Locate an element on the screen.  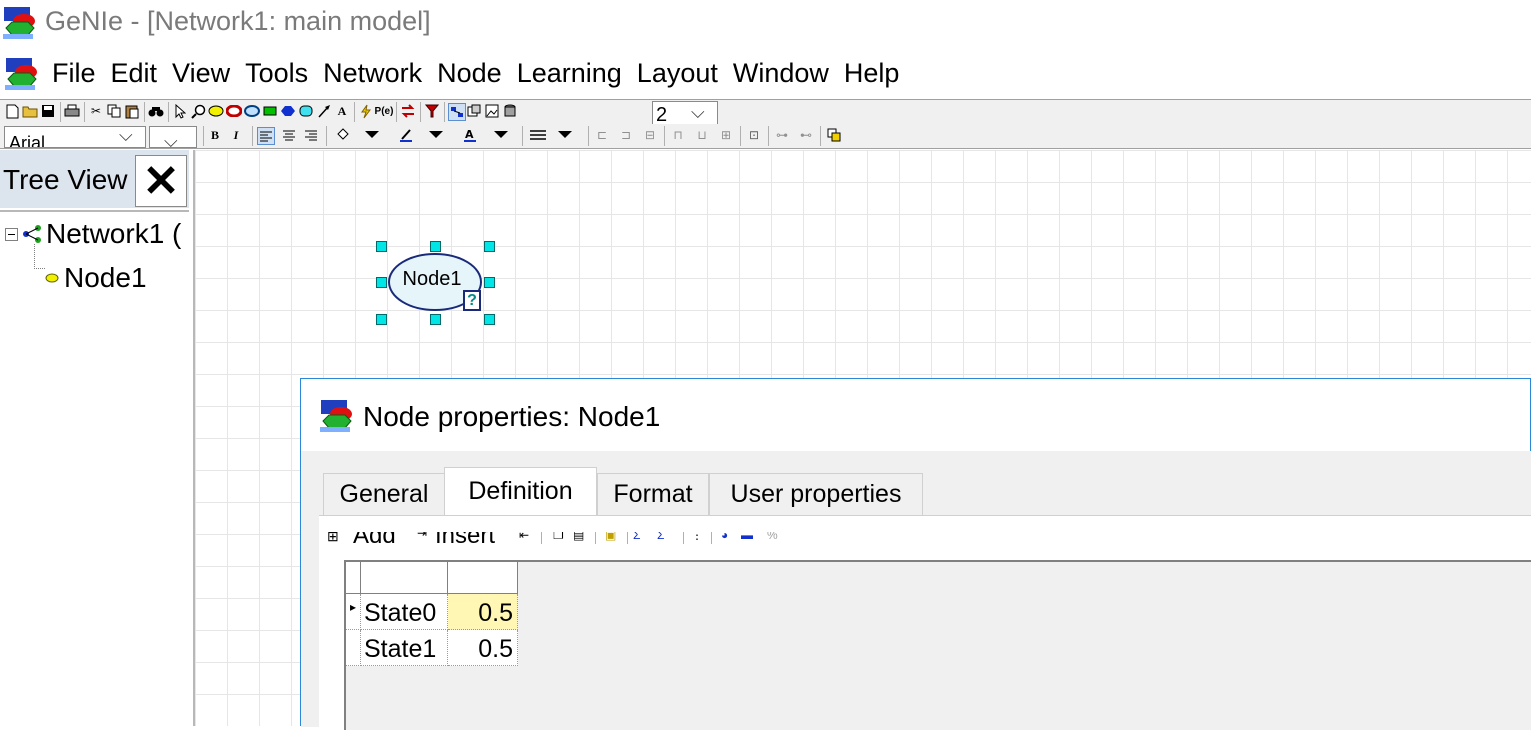
utility-node-tool-icon is located at coordinates (288, 111).